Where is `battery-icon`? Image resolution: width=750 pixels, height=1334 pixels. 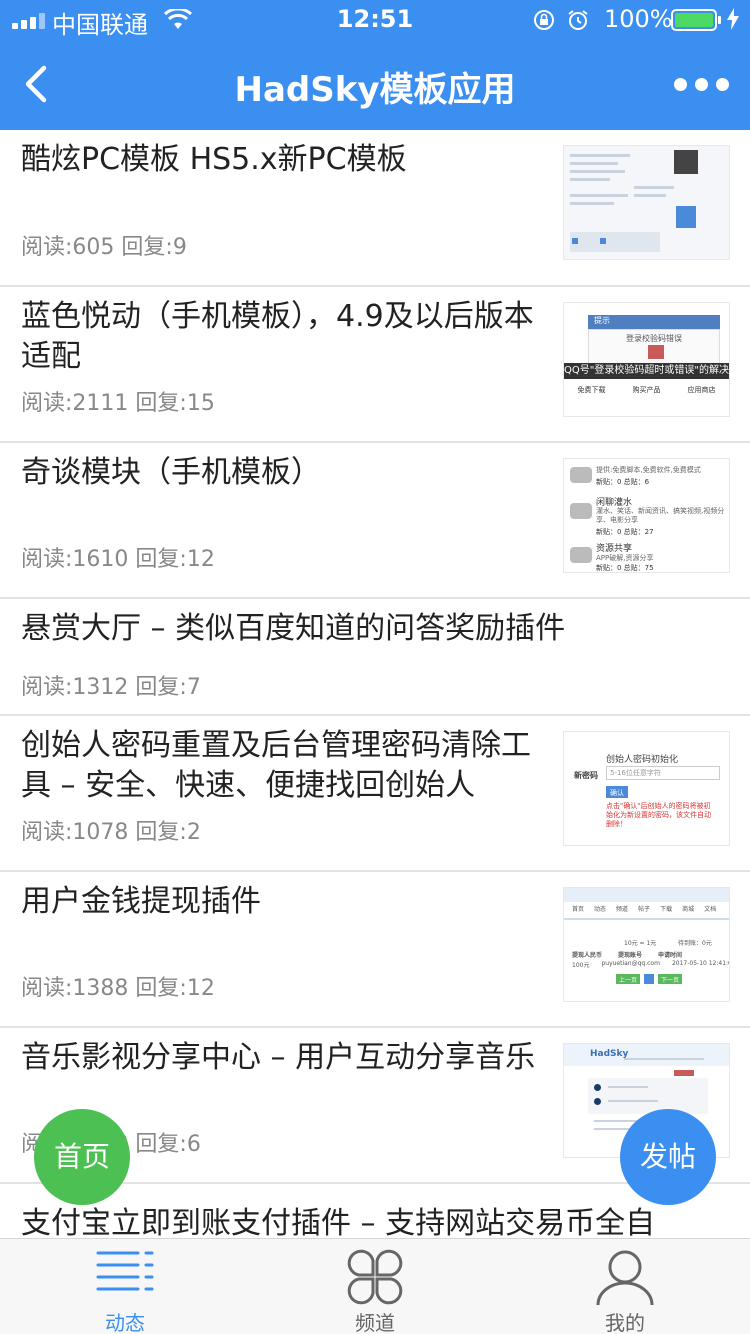
battery-icon is located at coordinates (696, 20).